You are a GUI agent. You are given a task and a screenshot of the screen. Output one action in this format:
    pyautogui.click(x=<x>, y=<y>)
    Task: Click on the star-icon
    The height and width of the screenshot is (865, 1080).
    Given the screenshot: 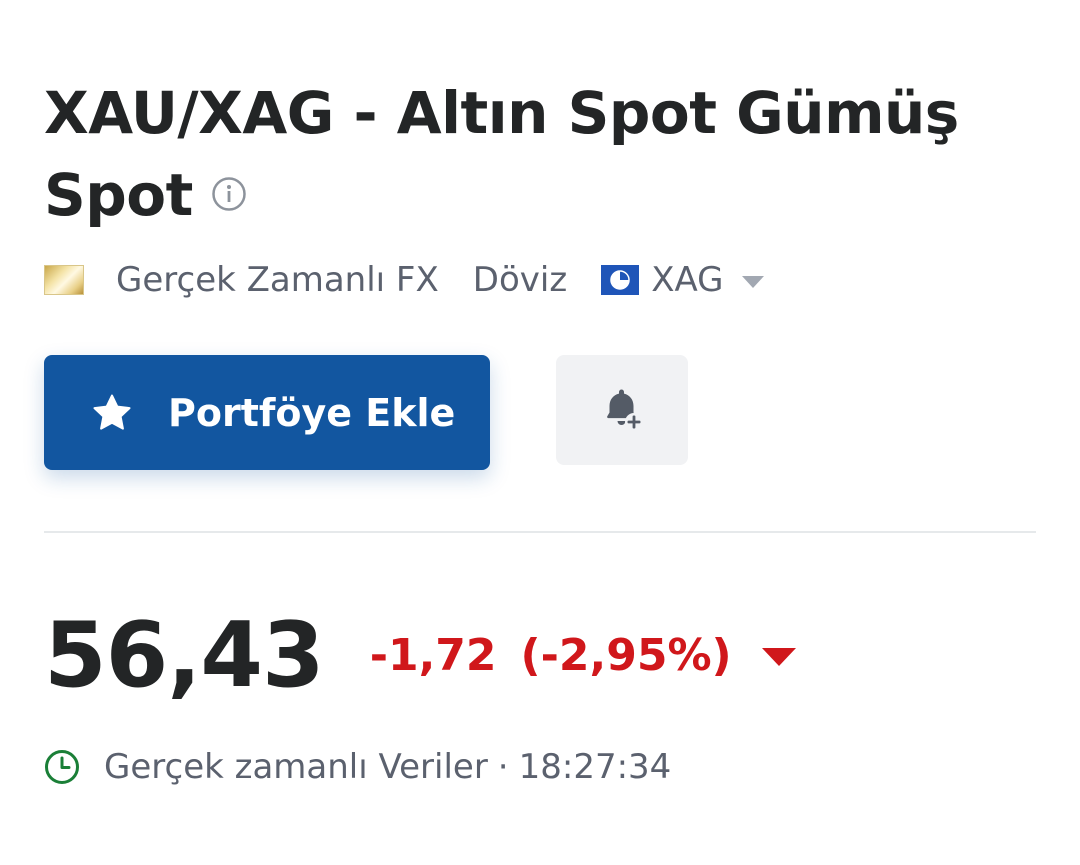 What is the action you would take?
    pyautogui.click(x=112, y=412)
    